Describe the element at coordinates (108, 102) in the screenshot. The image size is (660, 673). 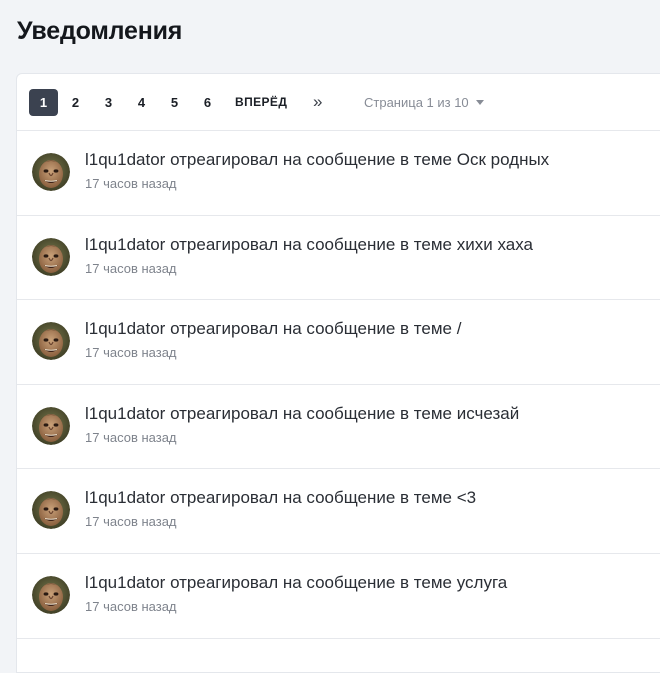
I see `page-3-button: 3` at that location.